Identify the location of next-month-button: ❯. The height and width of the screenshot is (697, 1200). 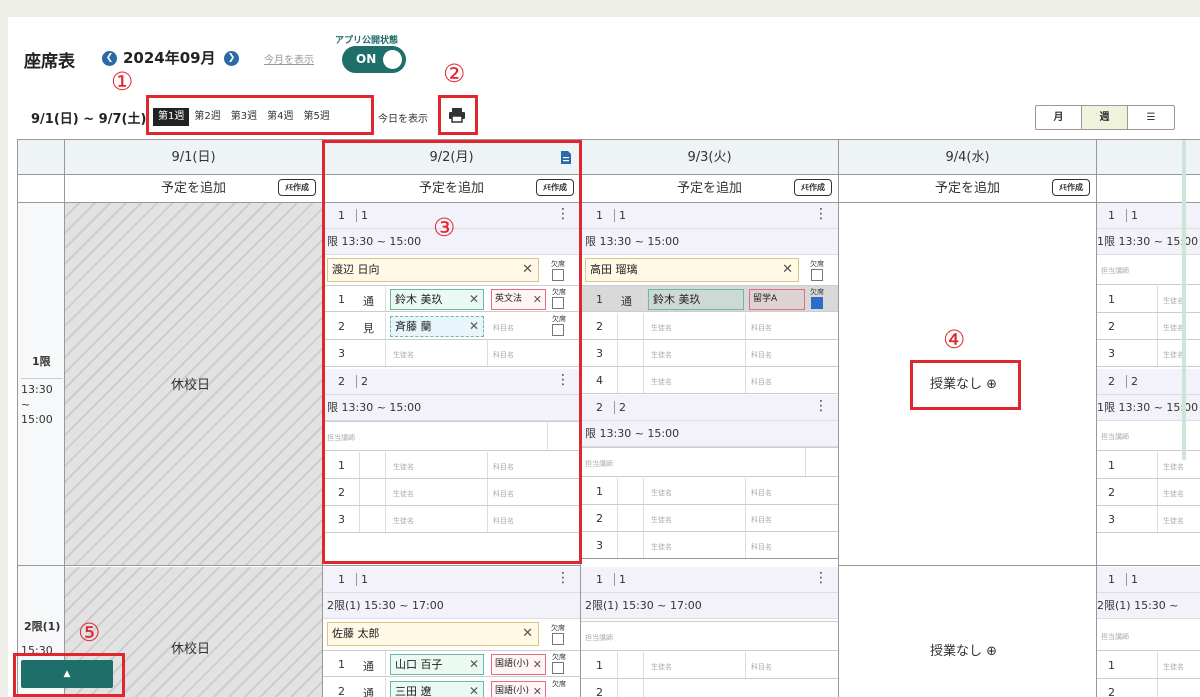
(231, 58).